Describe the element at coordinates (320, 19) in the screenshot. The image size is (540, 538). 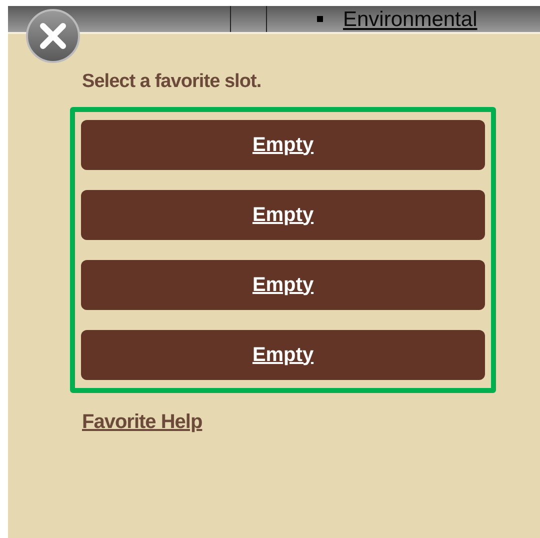
I see `bullet-icon` at that location.